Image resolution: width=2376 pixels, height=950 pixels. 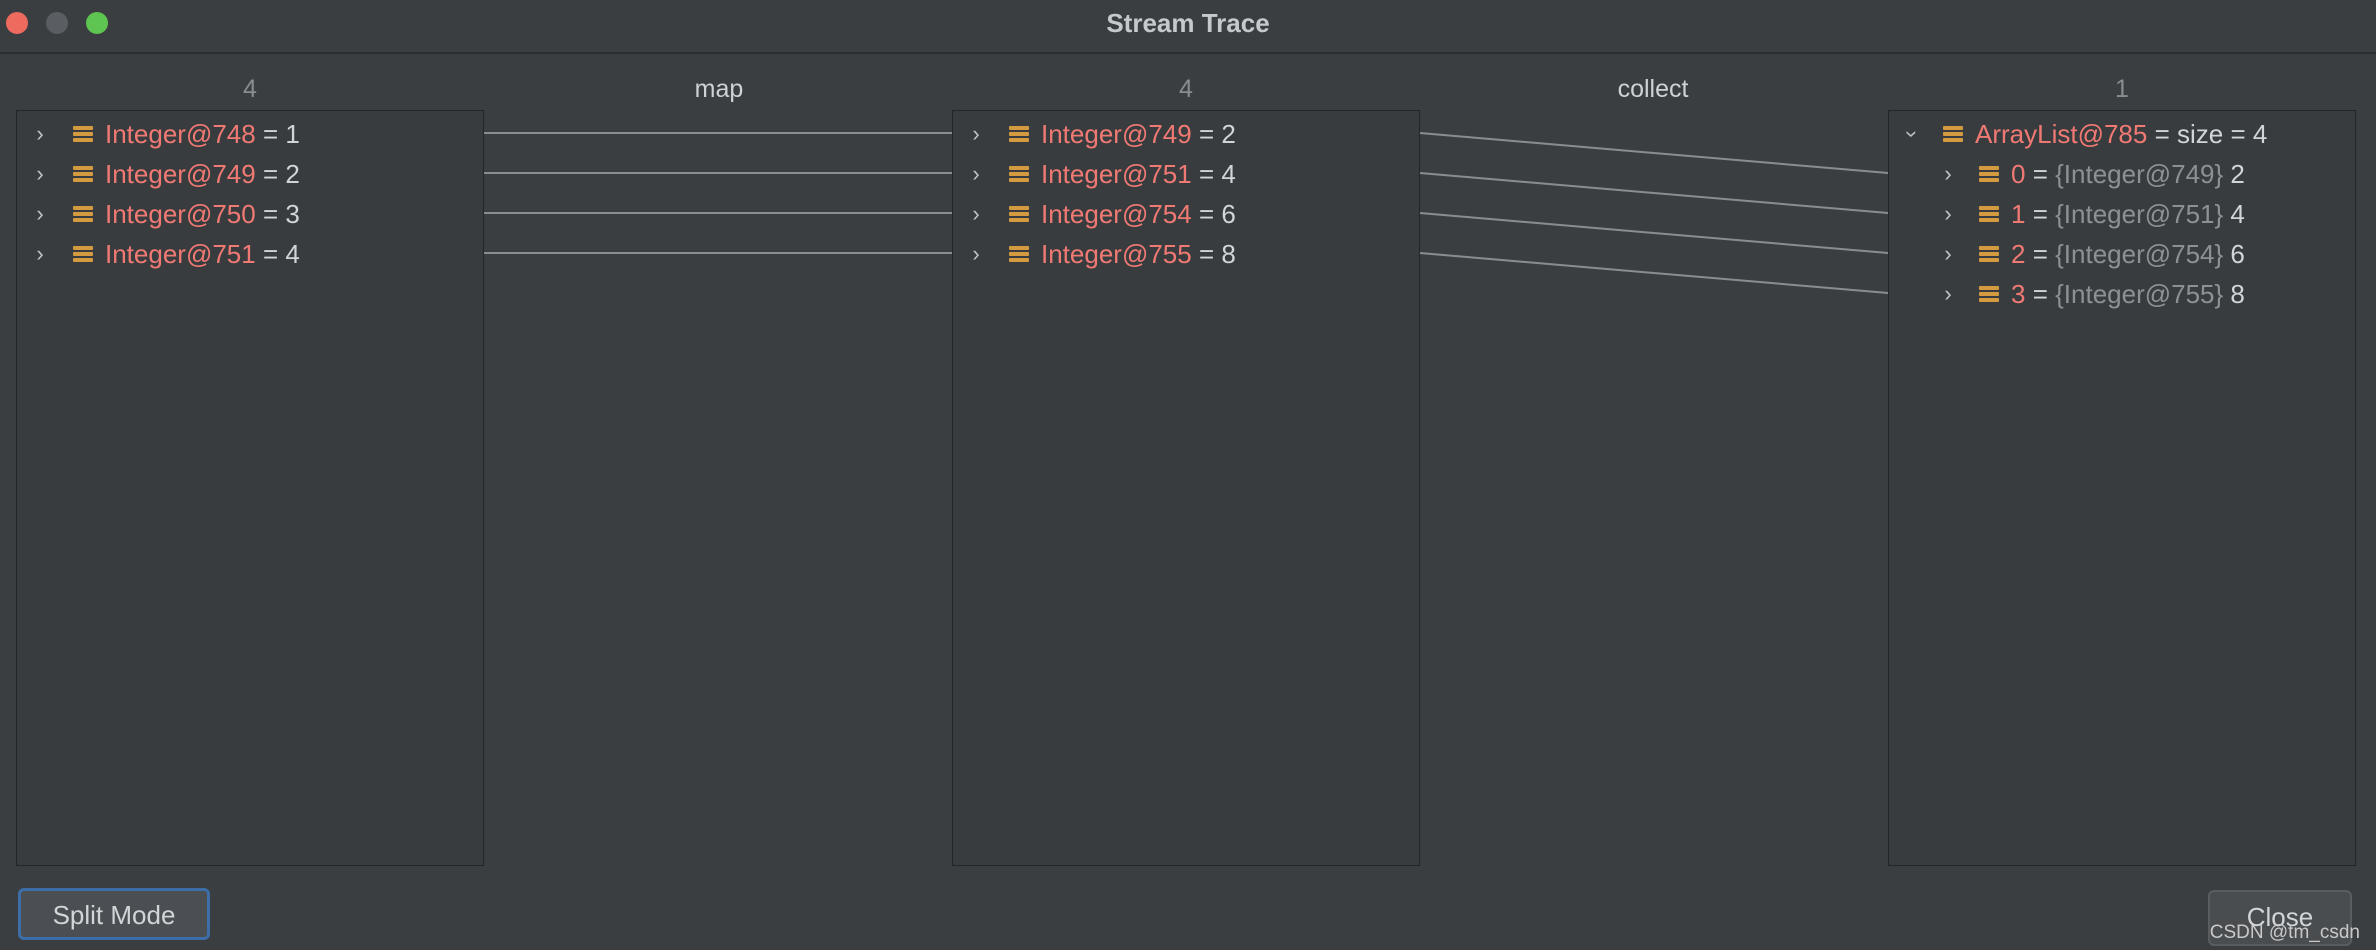 I want to click on object-name: ArrayList@785, so click(x=2061, y=134).